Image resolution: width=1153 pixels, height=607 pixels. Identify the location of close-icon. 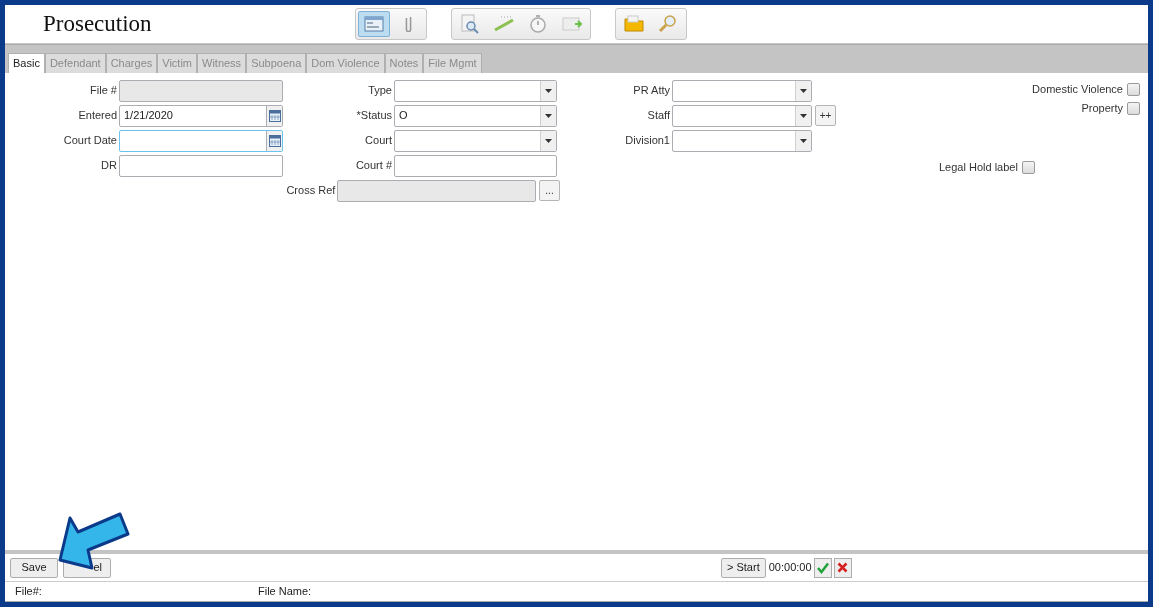
(843, 567).